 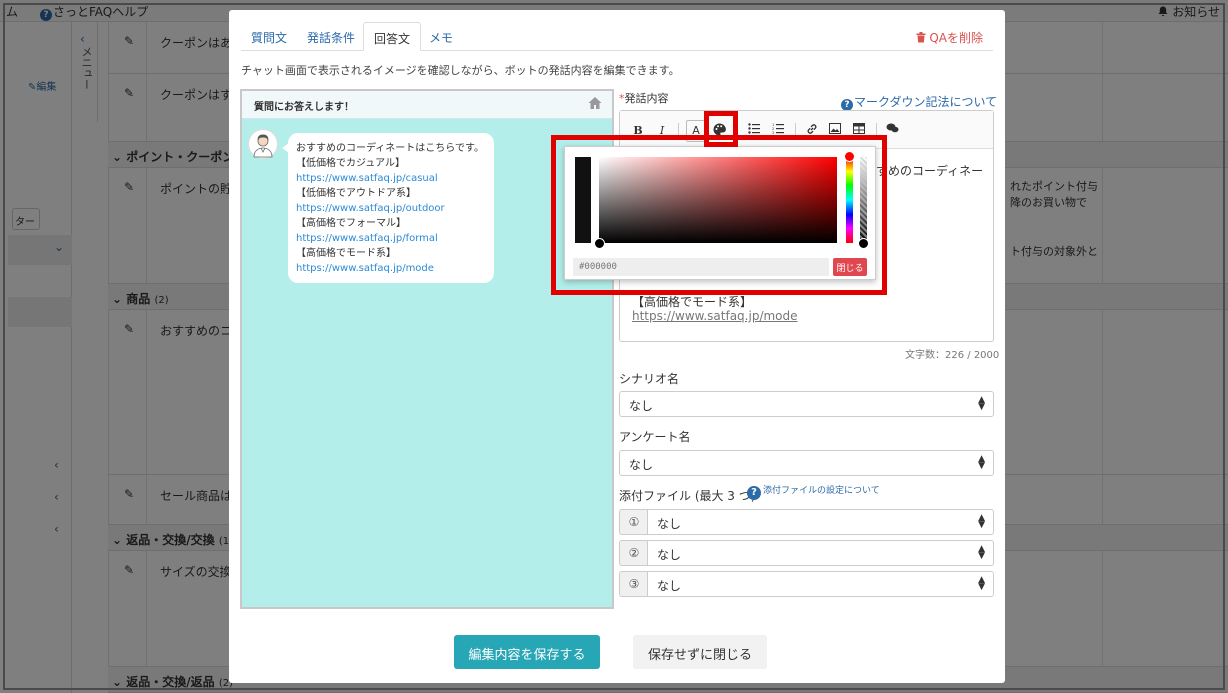 What do you see at coordinates (392, 36) in the screenshot?
I see `tab-answer: 回答文` at bounding box center [392, 36].